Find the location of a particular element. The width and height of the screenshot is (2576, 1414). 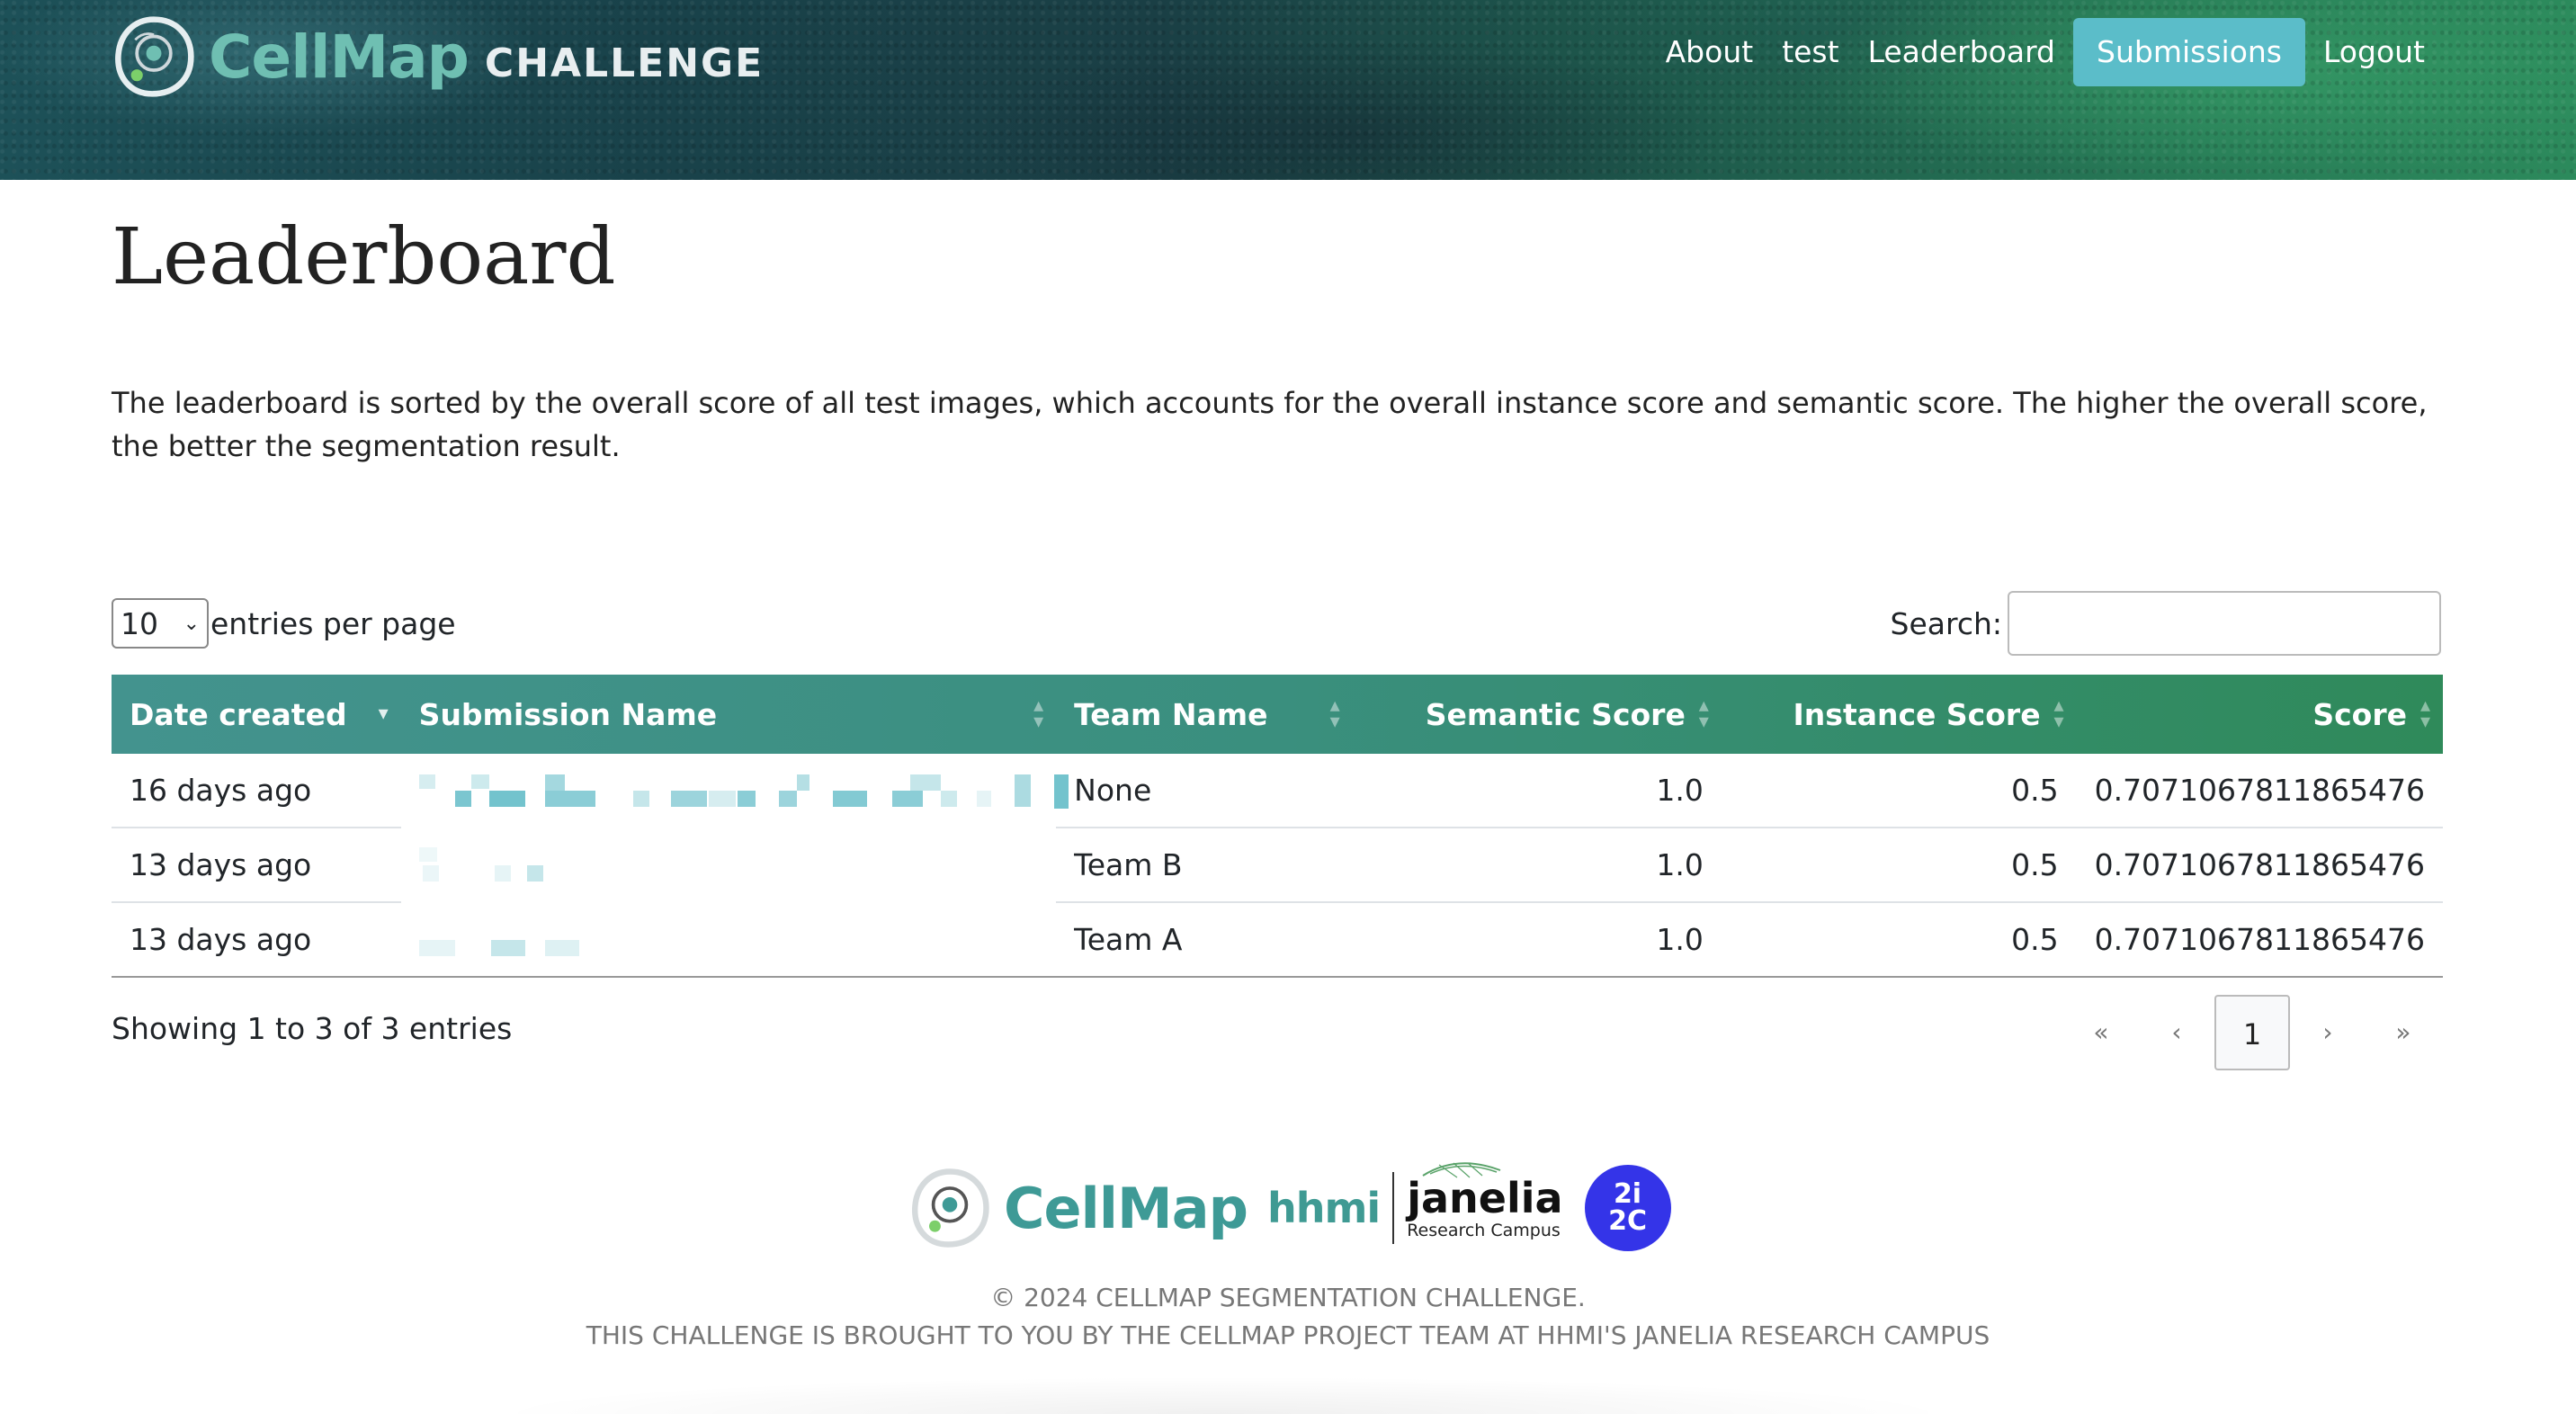

col-score: Score ▴ ▾ is located at coordinates (2260, 714).